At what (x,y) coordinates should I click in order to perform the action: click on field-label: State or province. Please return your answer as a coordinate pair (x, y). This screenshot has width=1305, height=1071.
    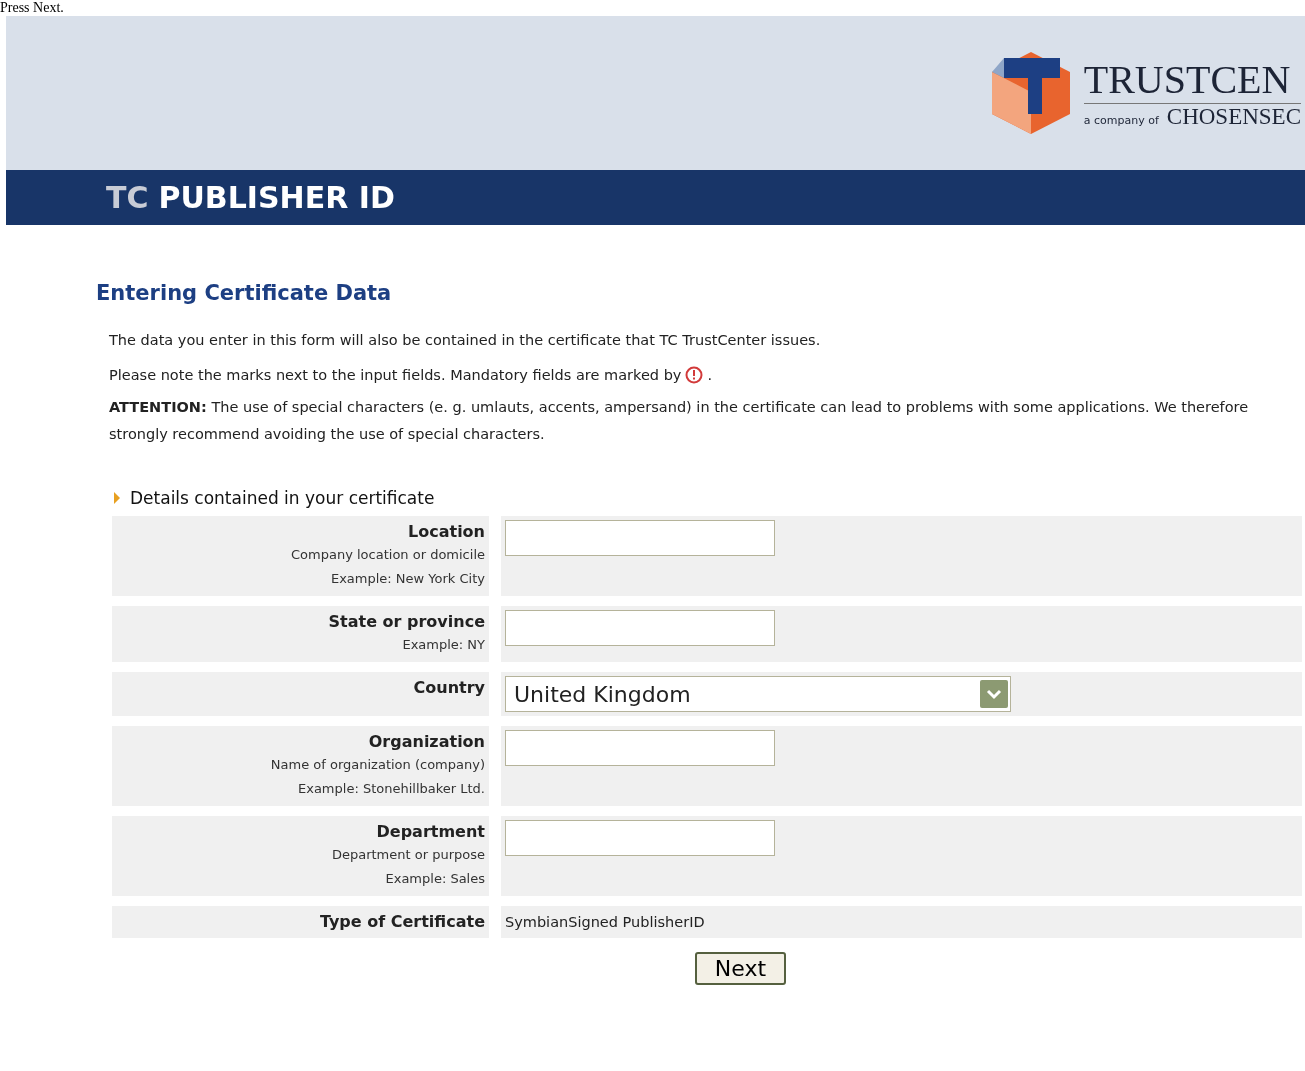
    Looking at the image, I should click on (406, 622).